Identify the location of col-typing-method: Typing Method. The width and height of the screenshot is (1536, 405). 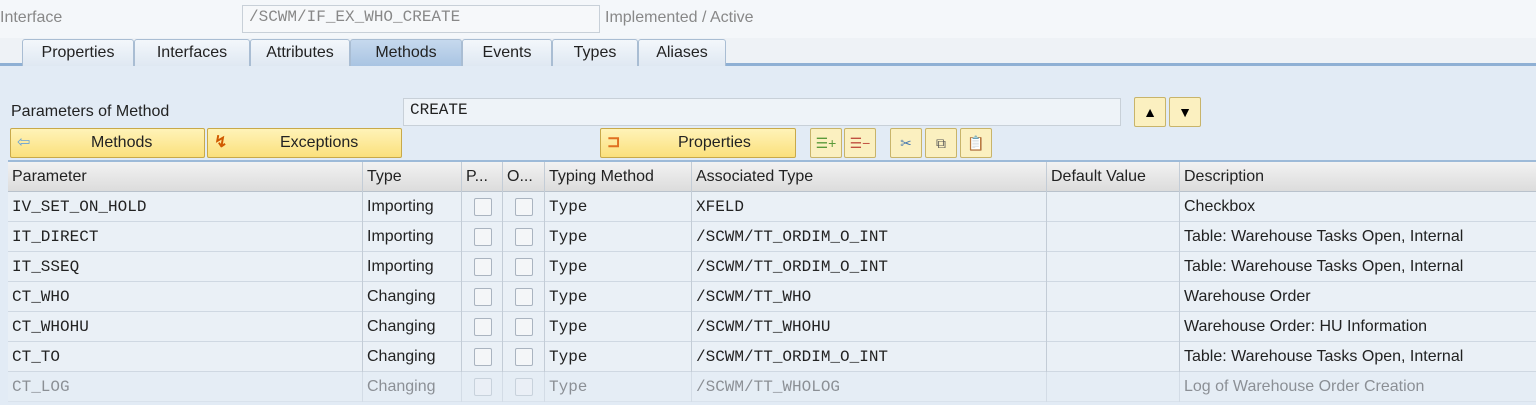
(618, 177).